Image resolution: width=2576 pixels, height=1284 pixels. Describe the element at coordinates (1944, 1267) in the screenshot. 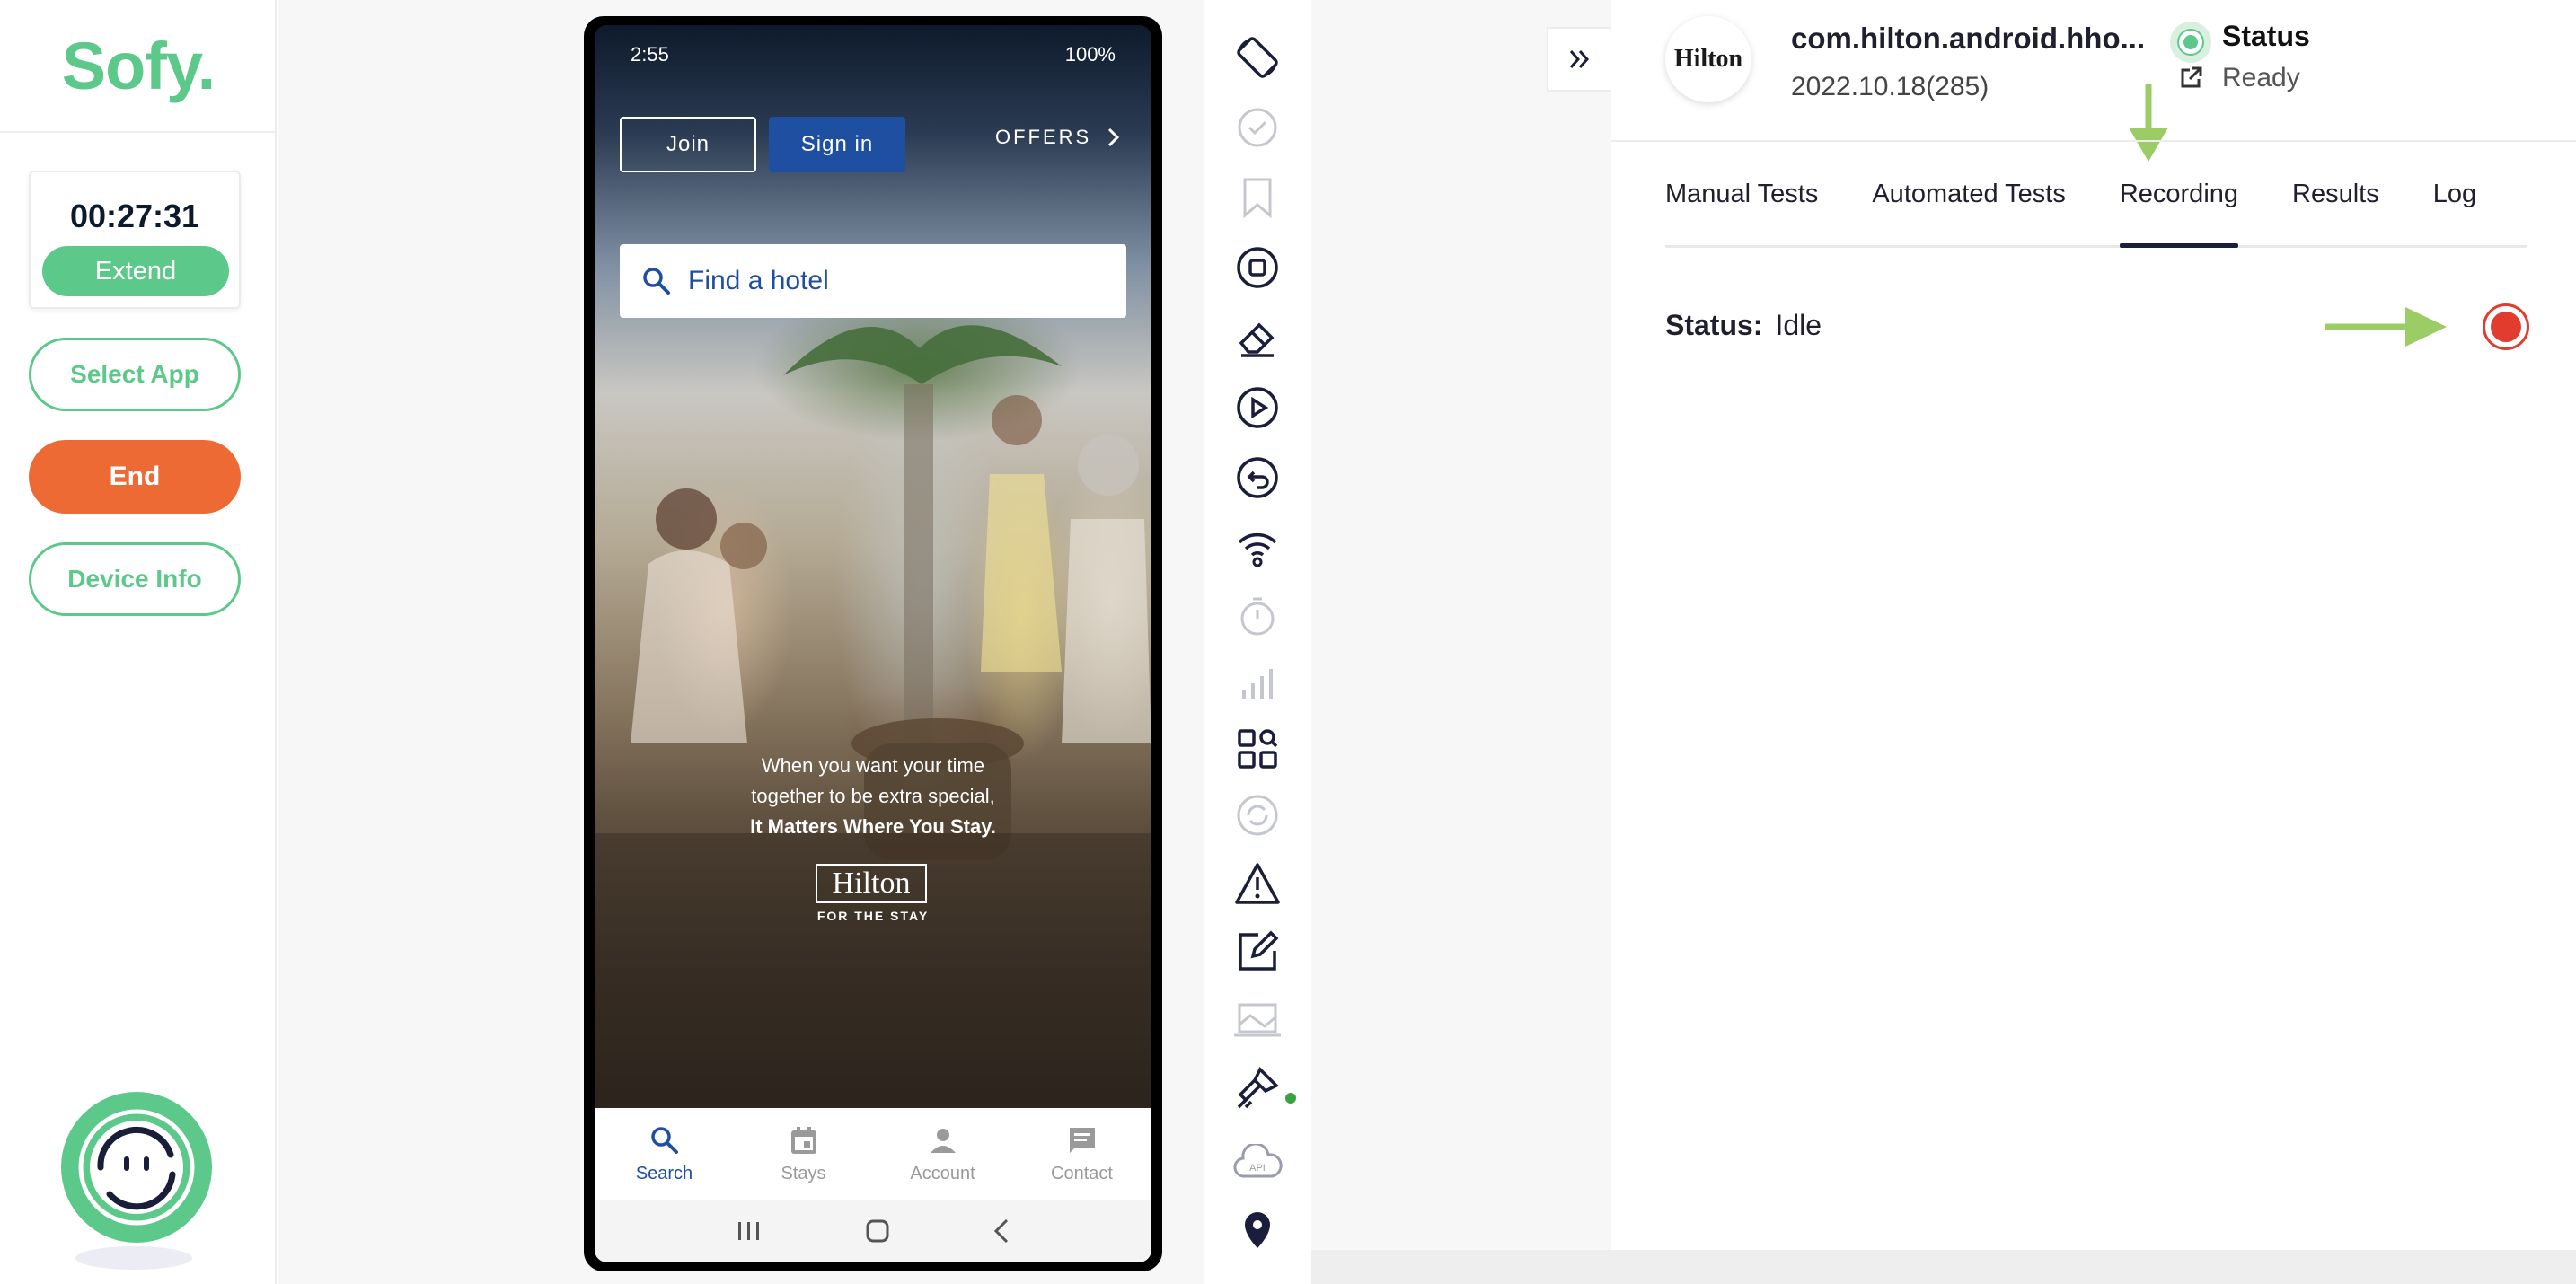

I see `bottom-strip` at that location.